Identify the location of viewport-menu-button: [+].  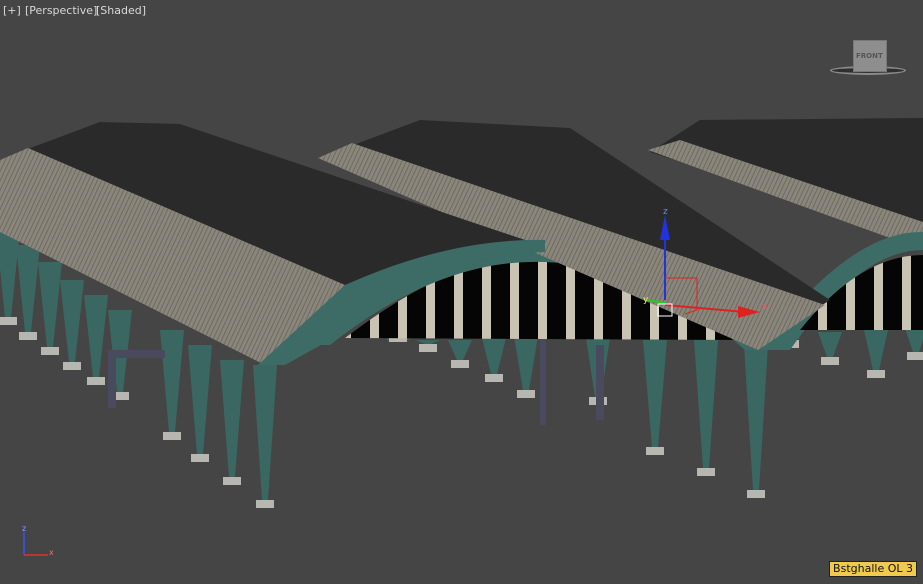
(12, 10).